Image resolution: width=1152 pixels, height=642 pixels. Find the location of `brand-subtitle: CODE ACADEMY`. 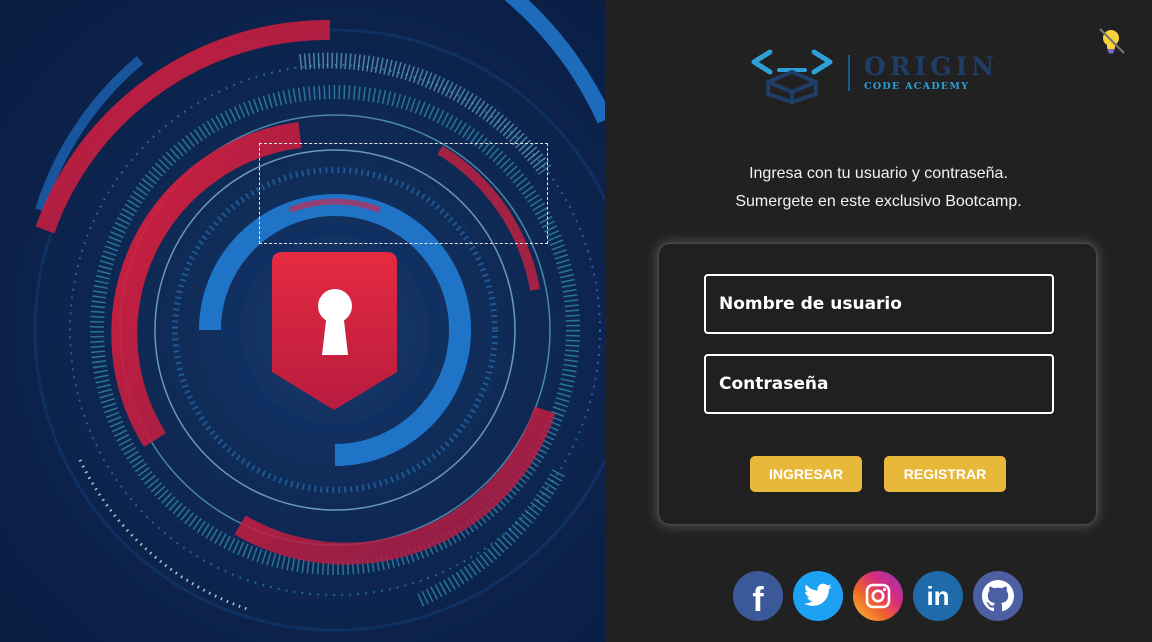

brand-subtitle: CODE ACADEMY is located at coordinates (917, 86).